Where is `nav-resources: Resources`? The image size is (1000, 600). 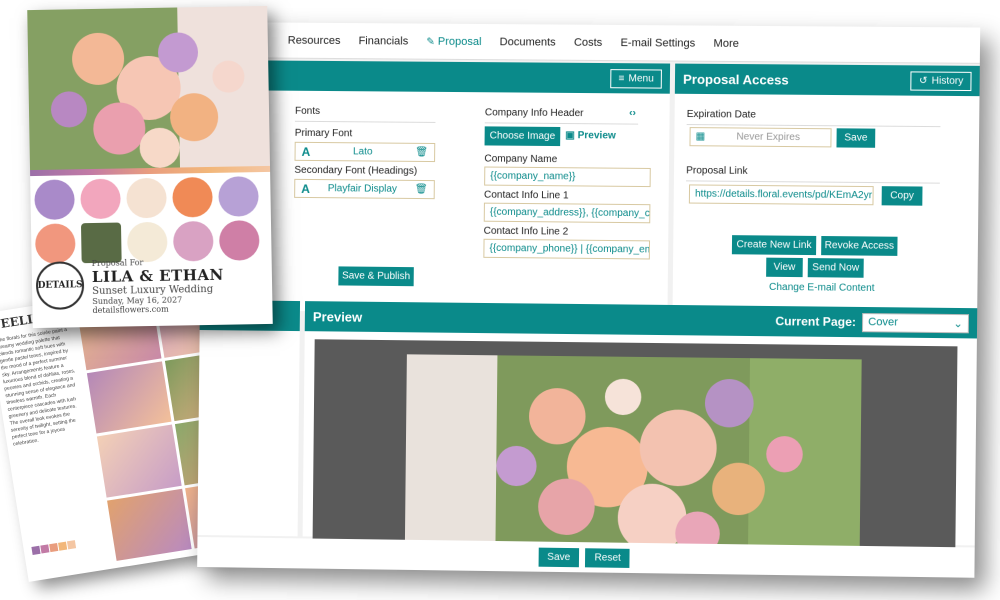 nav-resources: Resources is located at coordinates (314, 40).